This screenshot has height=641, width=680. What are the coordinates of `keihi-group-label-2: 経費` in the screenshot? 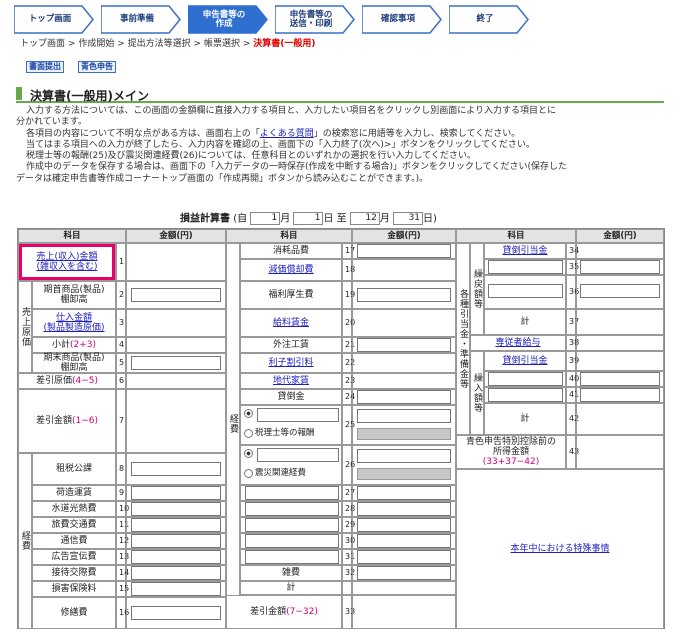 It's located at (233, 423).